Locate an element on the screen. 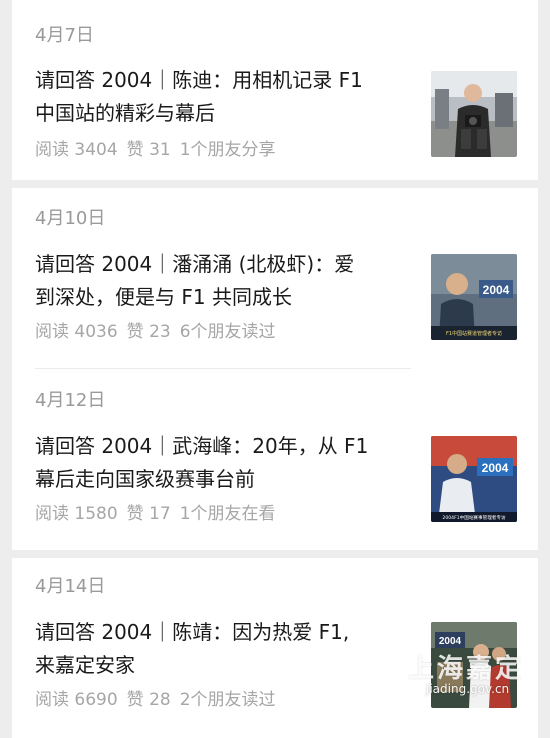 The width and height of the screenshot is (550, 738). group-photo-icon: 2004 is located at coordinates (474, 665).